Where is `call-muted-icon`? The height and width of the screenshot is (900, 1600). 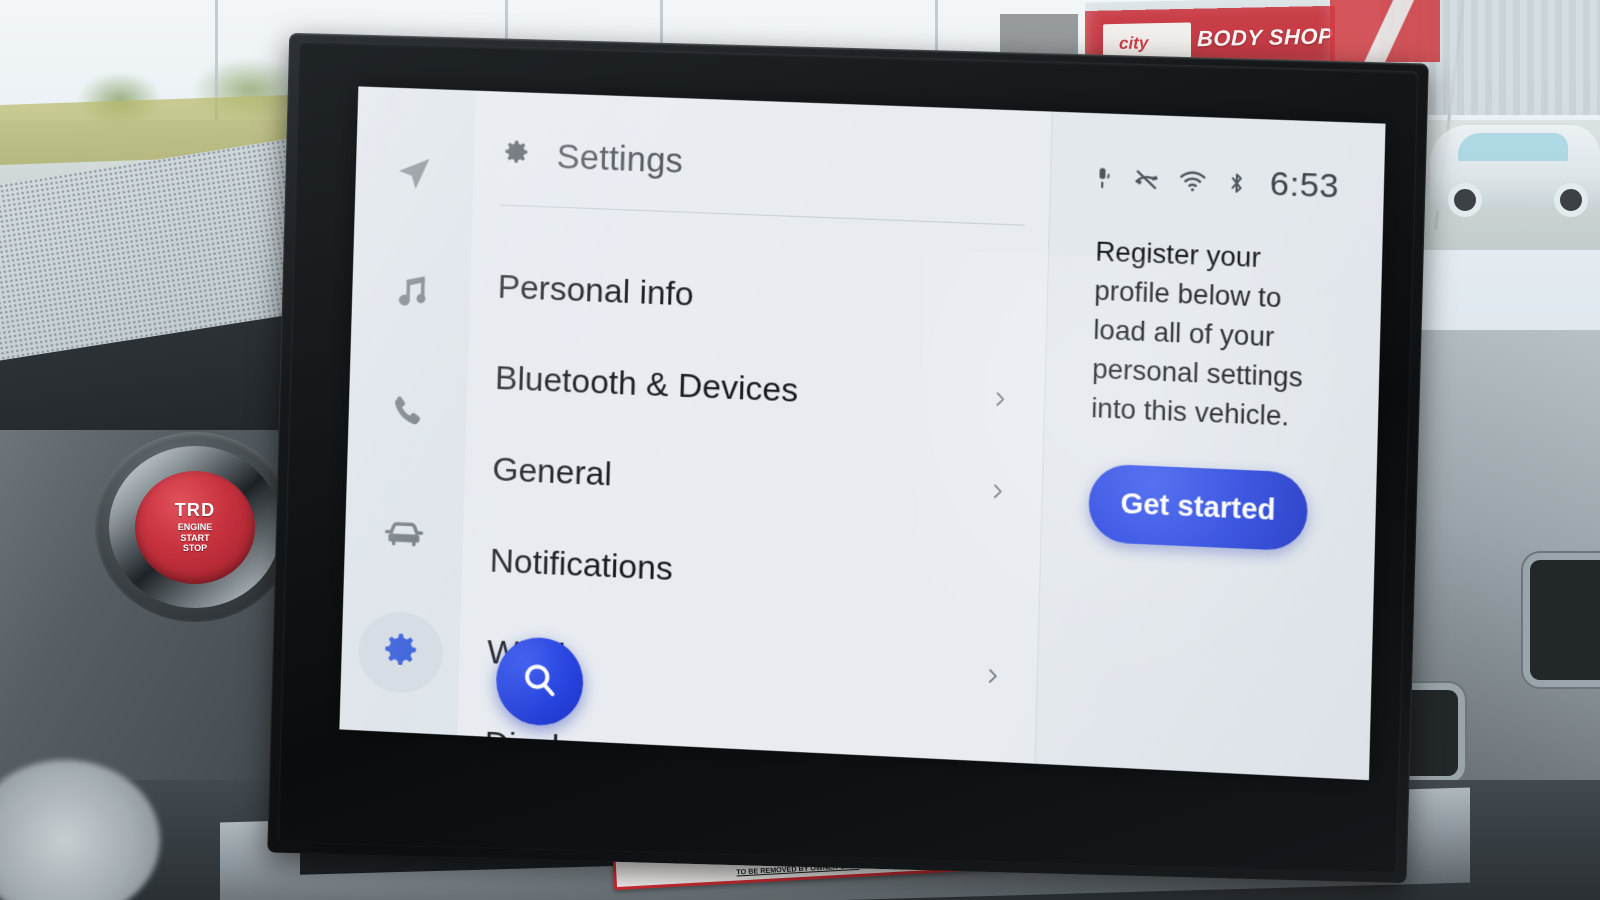 call-muted-icon is located at coordinates (1146, 179).